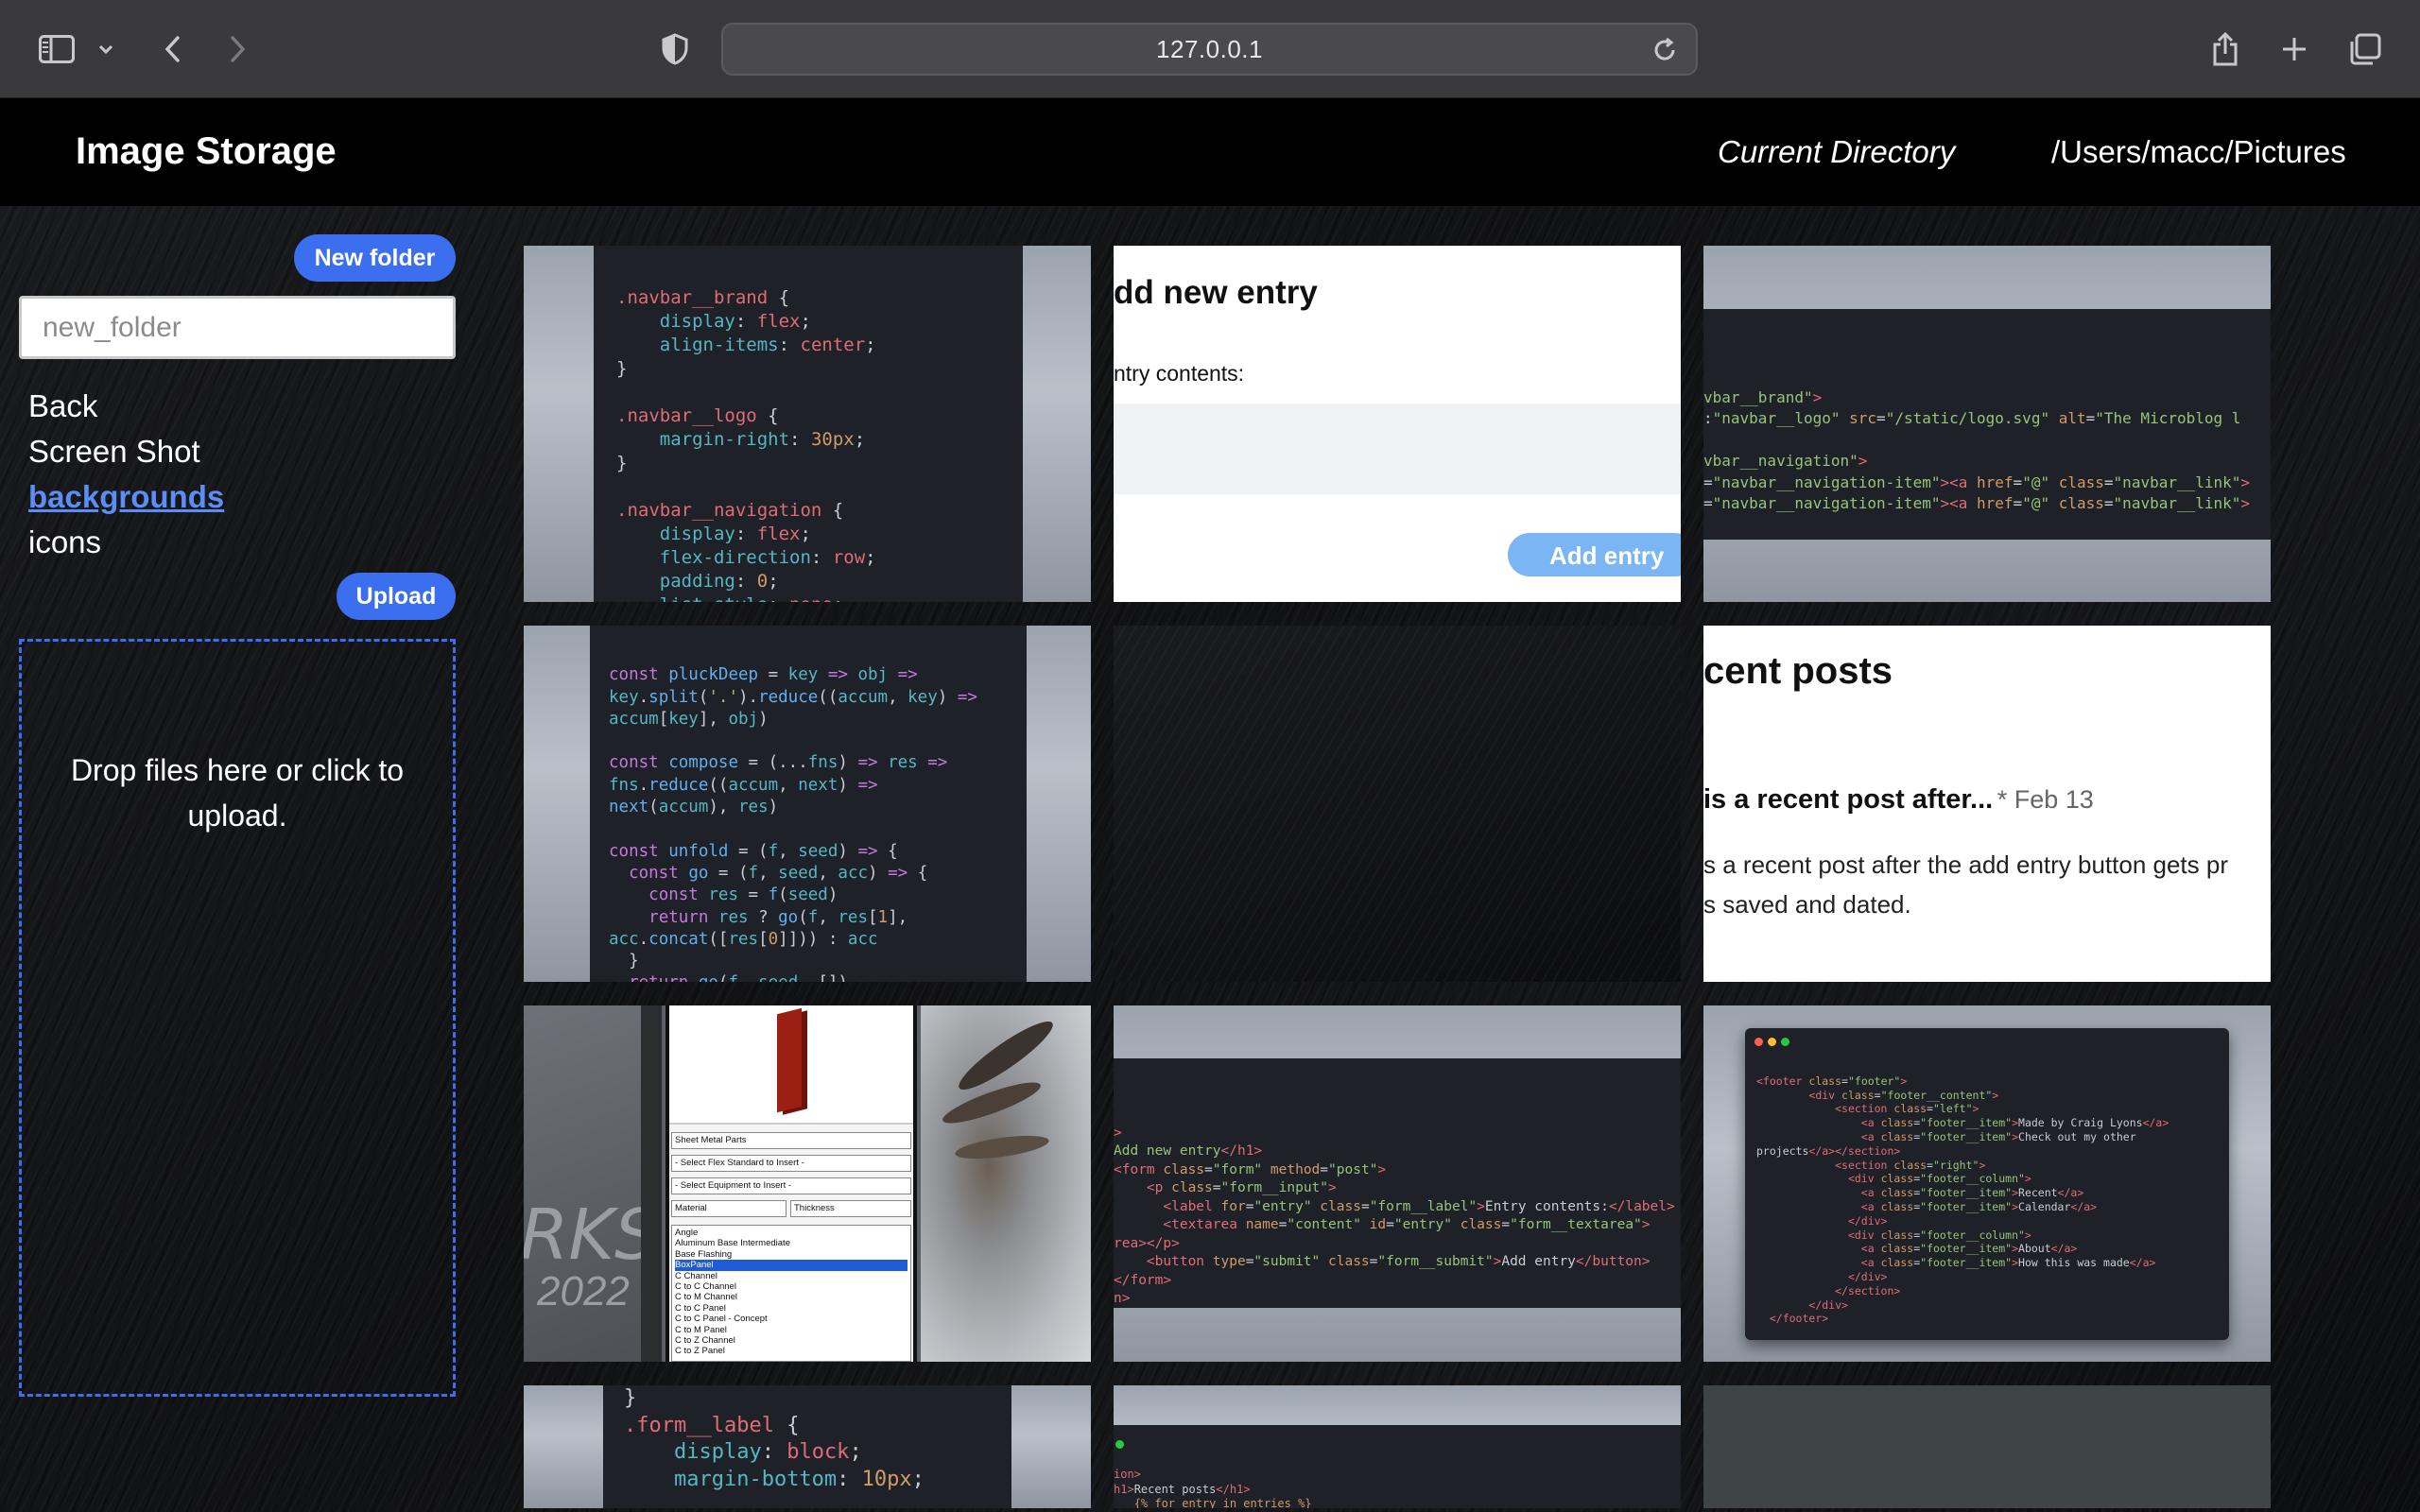 This screenshot has width=2420, height=1512. I want to click on thumb-textarea, so click(1397, 449).